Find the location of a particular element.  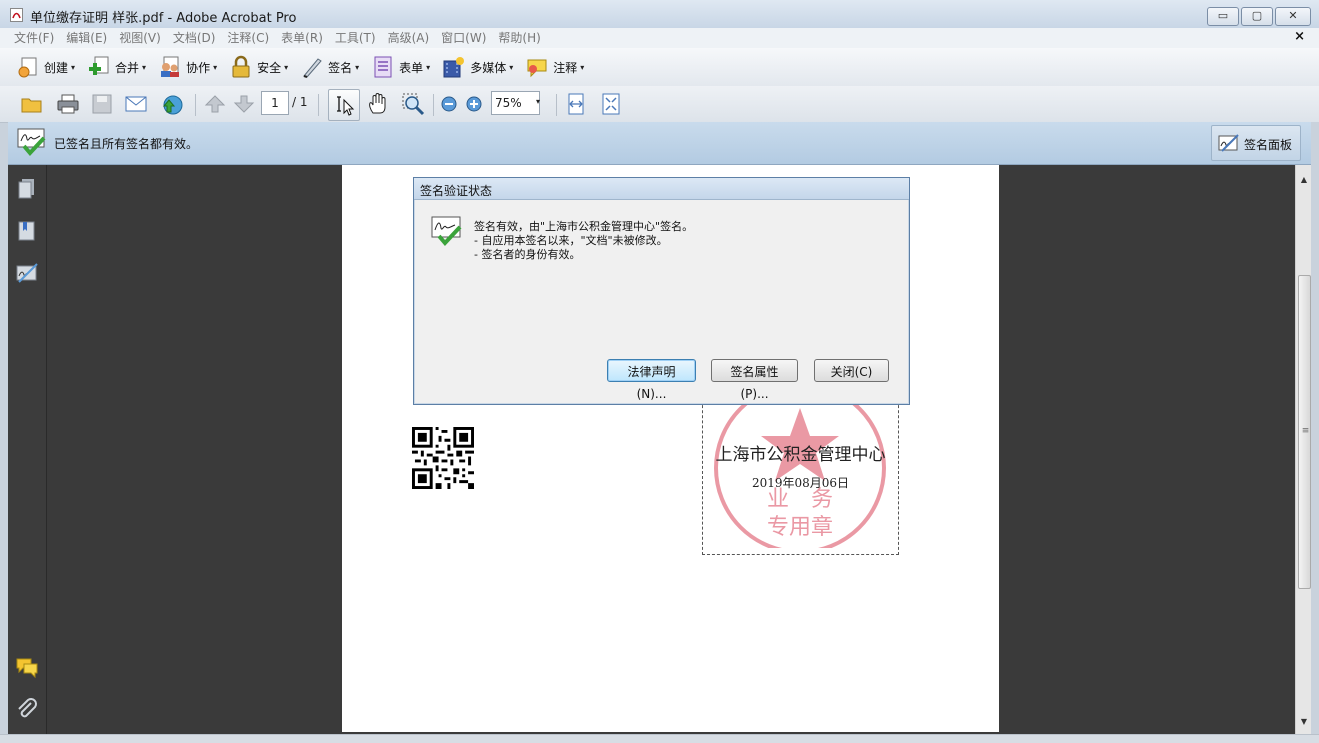

minimize-button: ▭ is located at coordinates (1223, 16).